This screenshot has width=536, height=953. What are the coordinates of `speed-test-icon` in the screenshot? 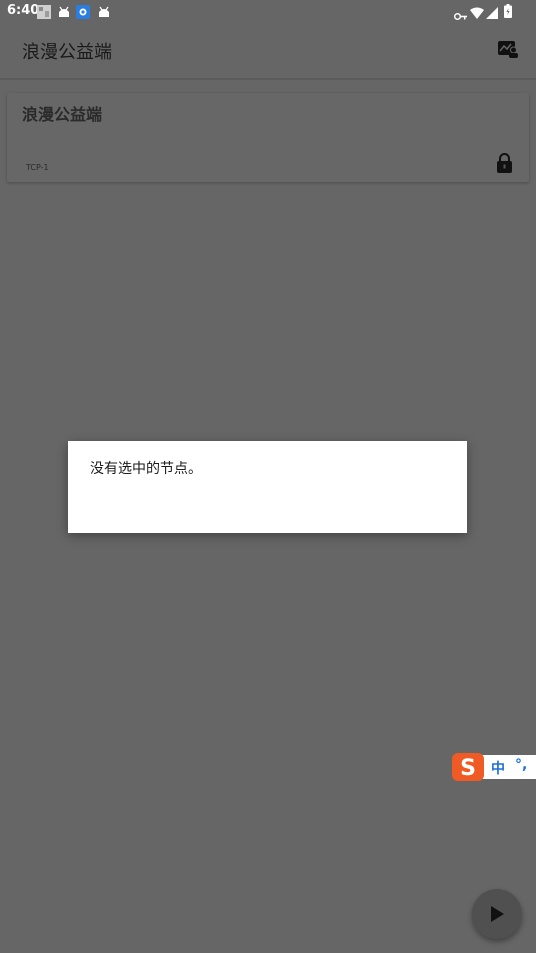 It's located at (508, 49).